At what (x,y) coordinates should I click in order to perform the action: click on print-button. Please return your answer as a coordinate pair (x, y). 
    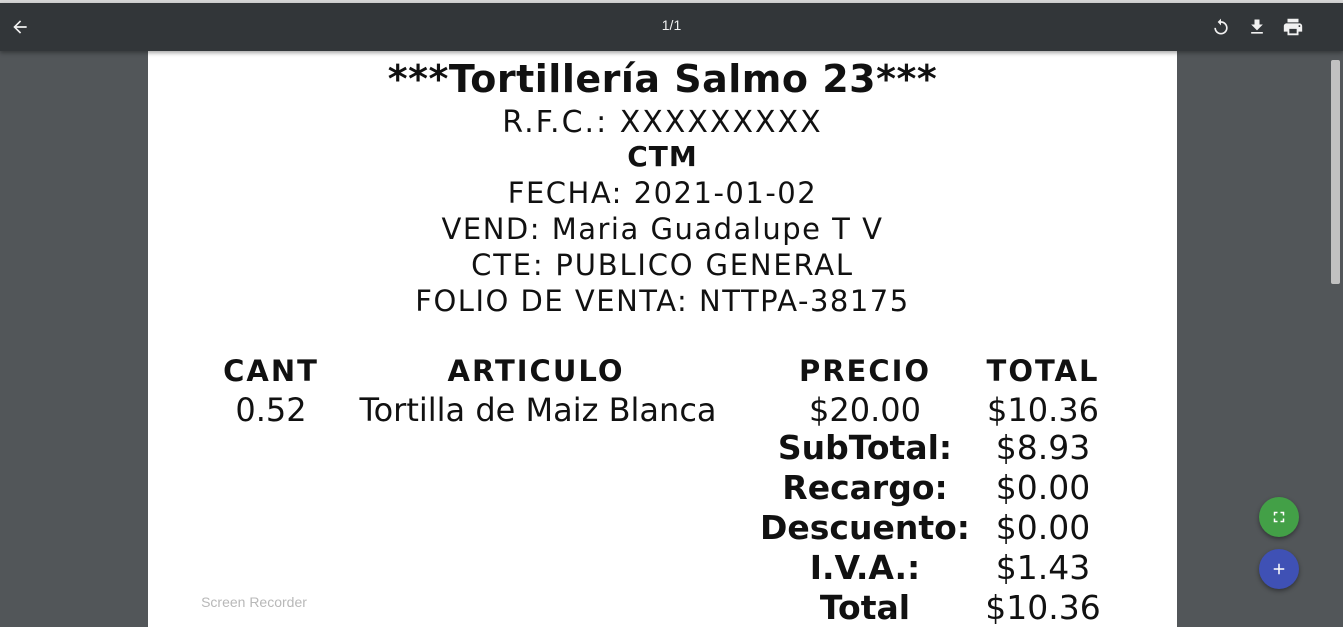
    Looking at the image, I should click on (1293, 27).